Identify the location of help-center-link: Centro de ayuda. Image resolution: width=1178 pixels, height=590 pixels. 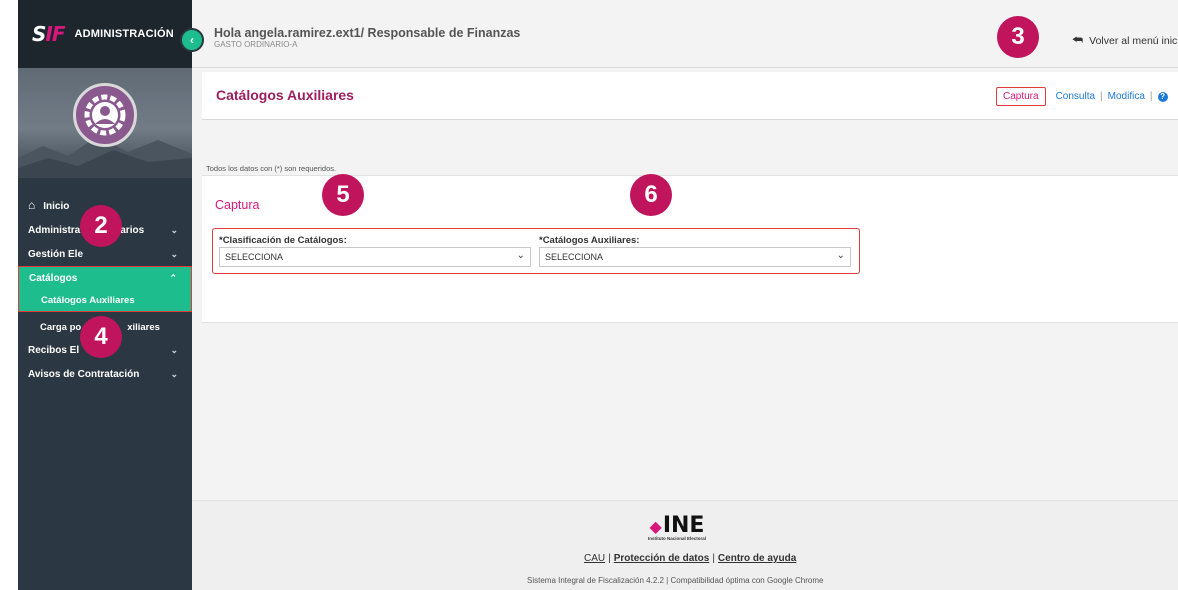
(757, 558).